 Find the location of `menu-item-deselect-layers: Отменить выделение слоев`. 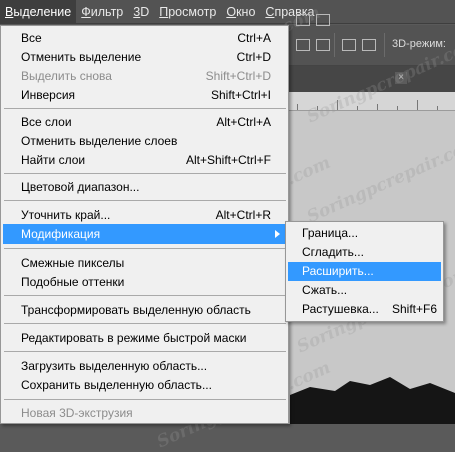

menu-item-deselect-layers: Отменить выделение слоев is located at coordinates (144, 141).